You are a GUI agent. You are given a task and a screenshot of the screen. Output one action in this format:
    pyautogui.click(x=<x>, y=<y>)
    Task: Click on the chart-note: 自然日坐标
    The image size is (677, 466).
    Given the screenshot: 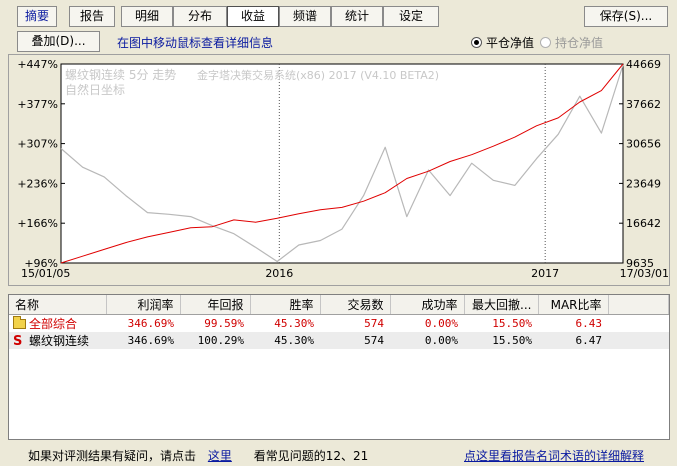 What is the action you would take?
    pyautogui.click(x=95, y=89)
    